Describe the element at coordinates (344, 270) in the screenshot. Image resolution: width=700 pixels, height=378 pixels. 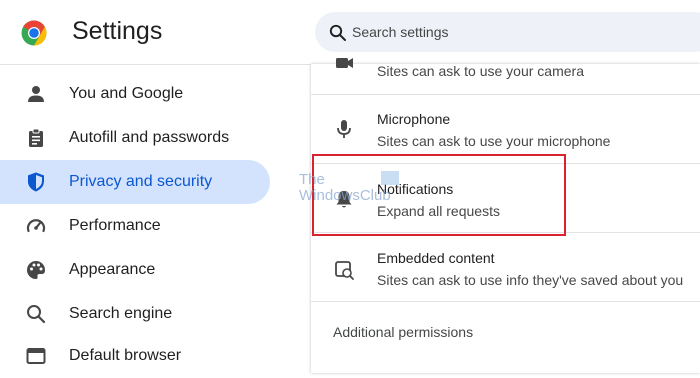
I see `embedded-content-icon` at that location.